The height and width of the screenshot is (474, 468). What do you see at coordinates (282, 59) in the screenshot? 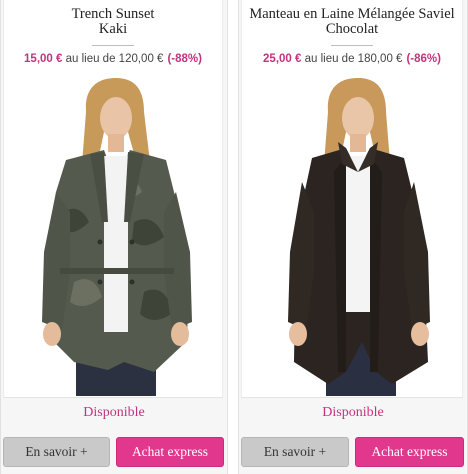
I see `current-price: 25,00 €` at bounding box center [282, 59].